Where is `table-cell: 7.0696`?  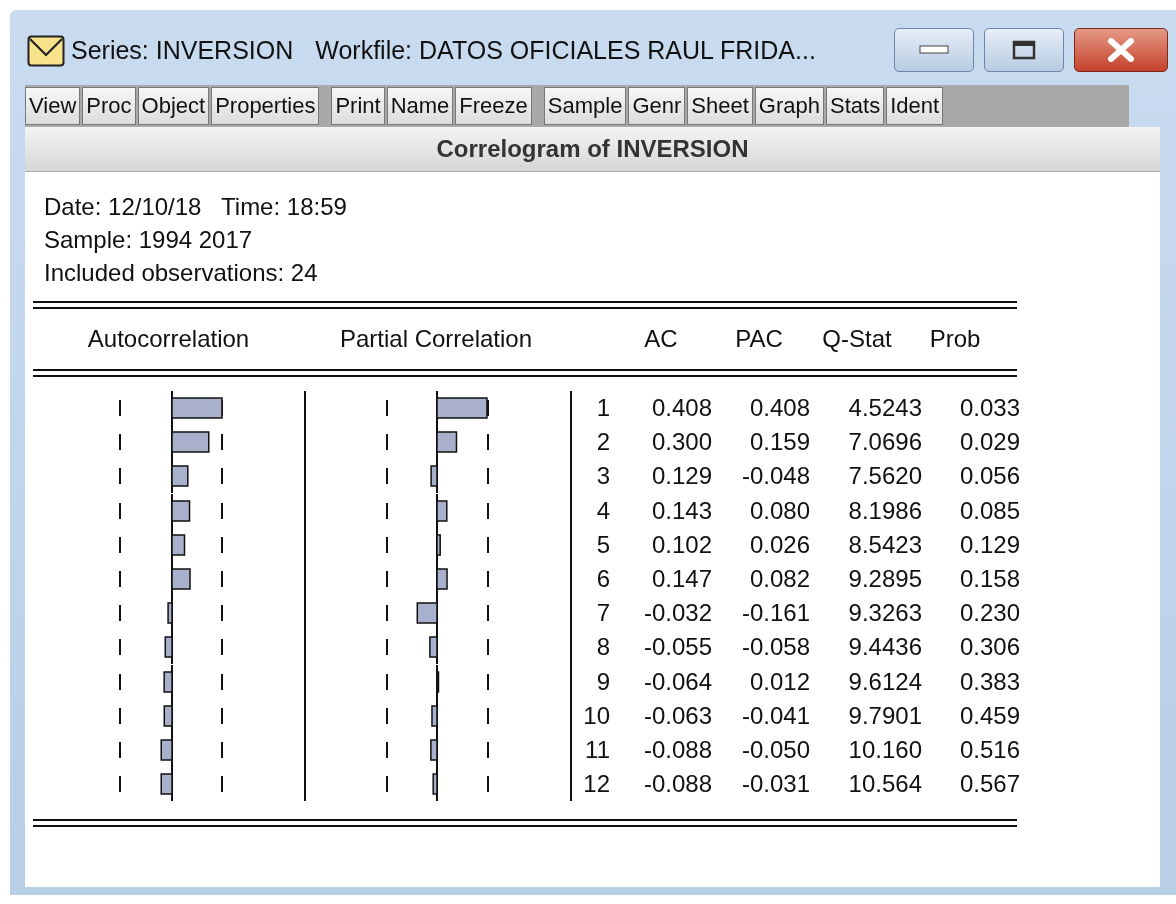 table-cell: 7.0696 is located at coordinates (885, 442).